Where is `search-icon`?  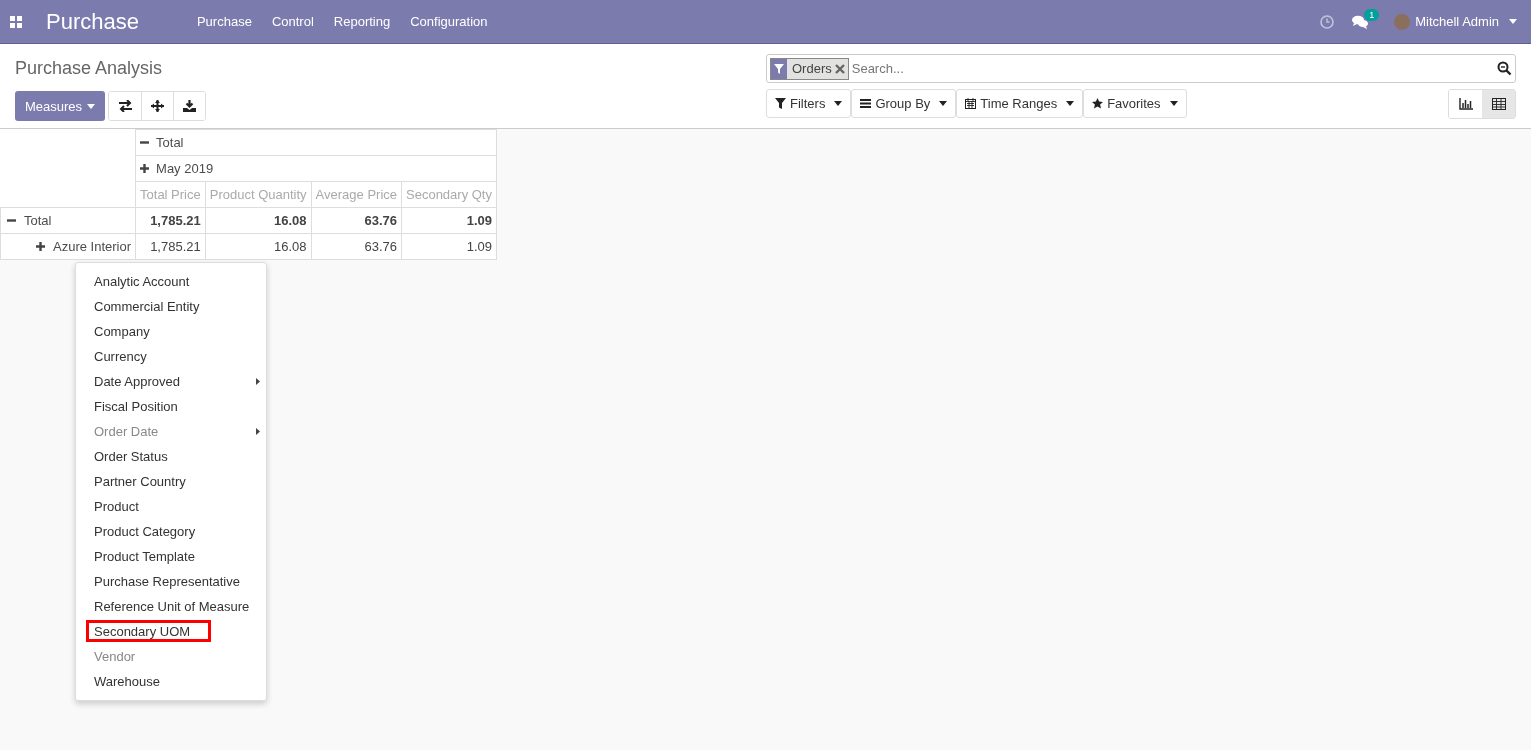
search-icon is located at coordinates (1504, 68).